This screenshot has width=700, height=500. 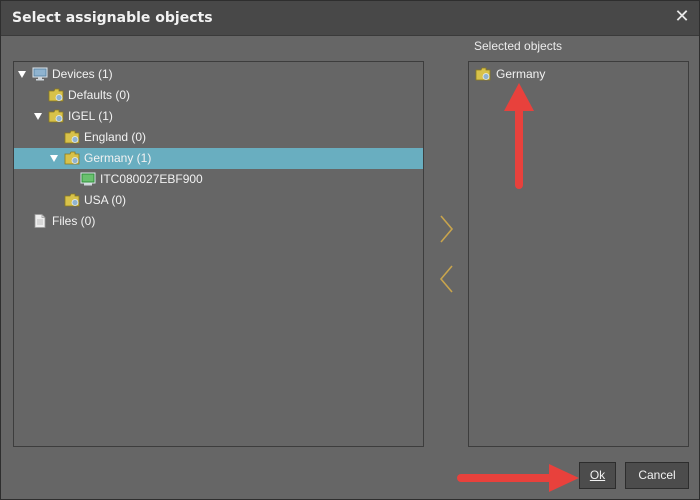 I want to click on tree-node-label: Germany (1), so click(x=118, y=158).